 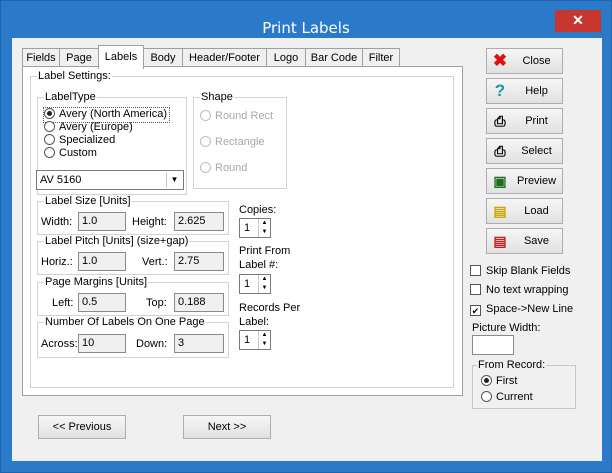 I want to click on height-field: 2.625, so click(x=199, y=221).